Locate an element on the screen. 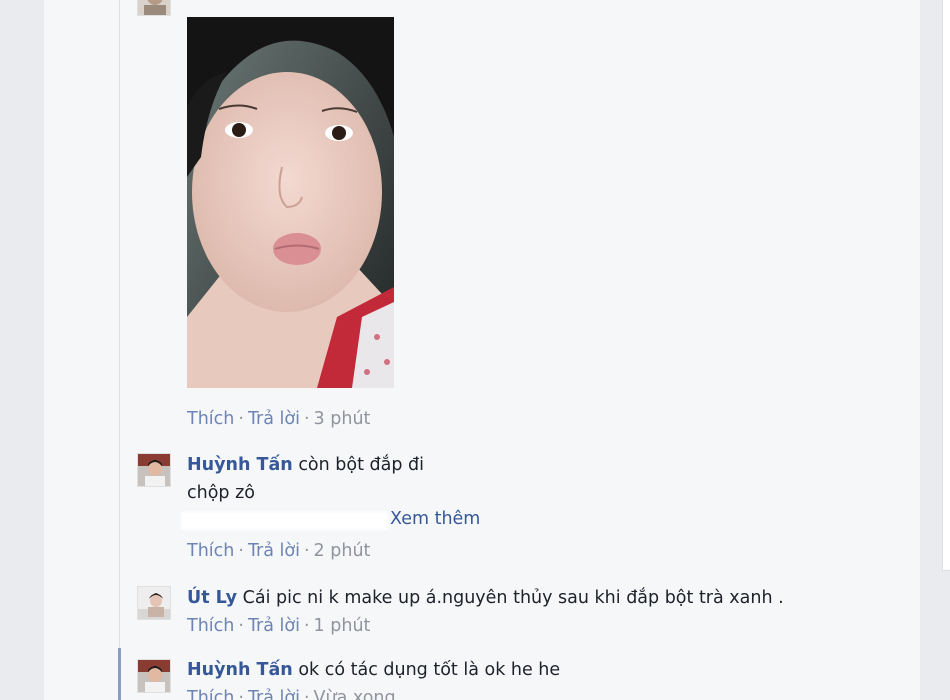 This screenshot has width=950, height=700. comment-actions: Thích · Trả lời · Vừa xong is located at coordinates (291, 694).